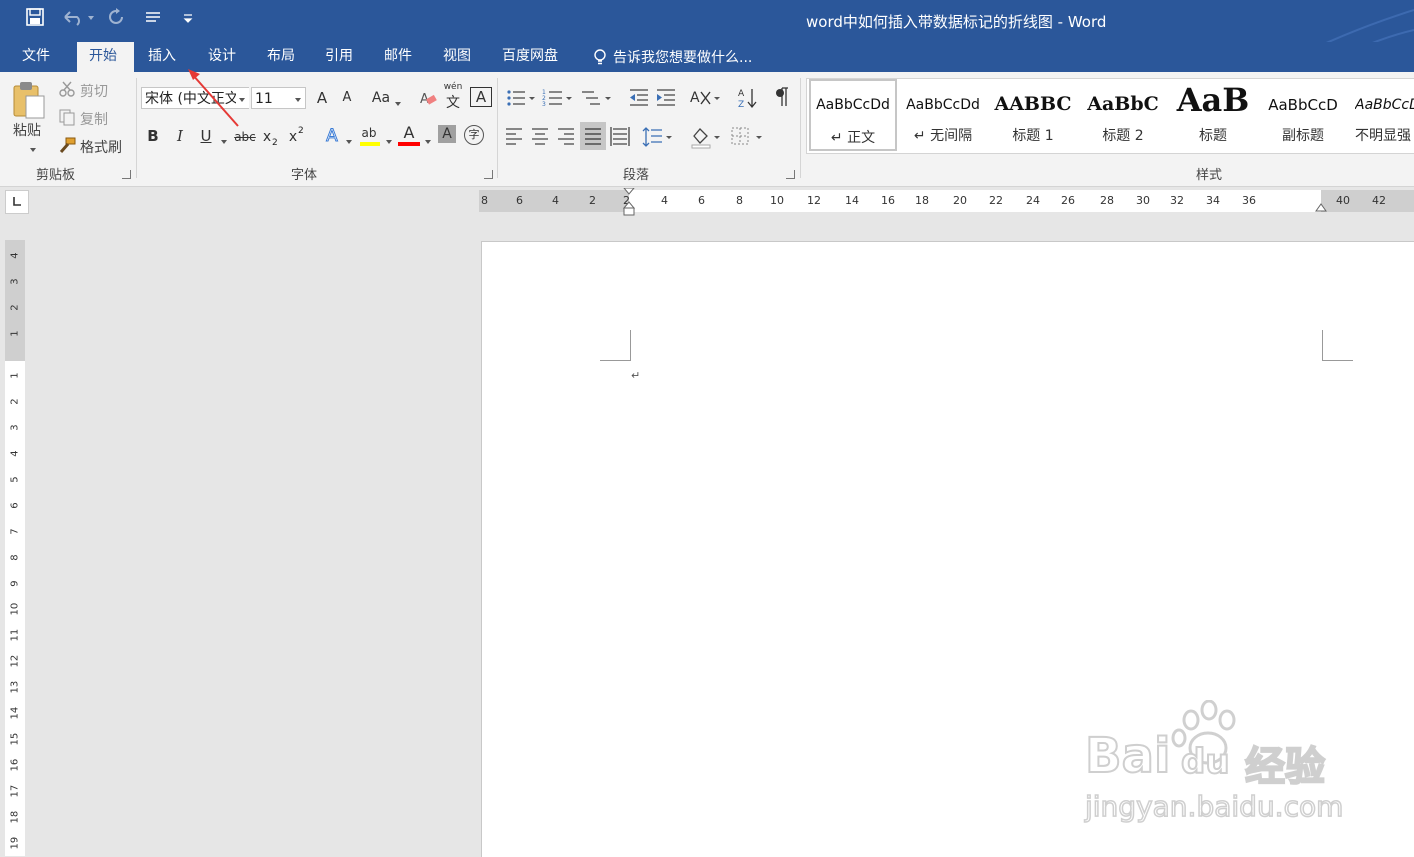 This screenshot has height=857, width=1414. What do you see at coordinates (1381, 115) in the screenshot?
I see `style-subtle-emphasis: AaBbCcD 不明显强` at bounding box center [1381, 115].